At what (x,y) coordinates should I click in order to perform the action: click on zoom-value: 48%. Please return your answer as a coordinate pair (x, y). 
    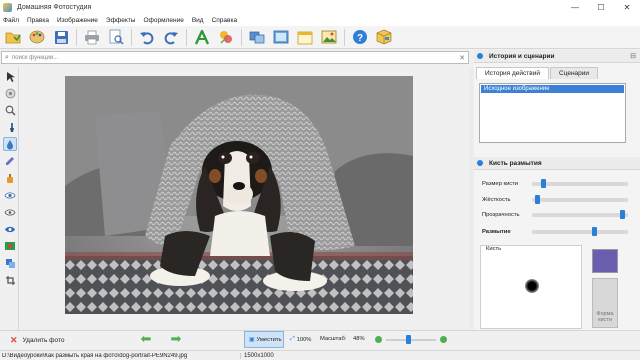
    Looking at the image, I should click on (359, 339).